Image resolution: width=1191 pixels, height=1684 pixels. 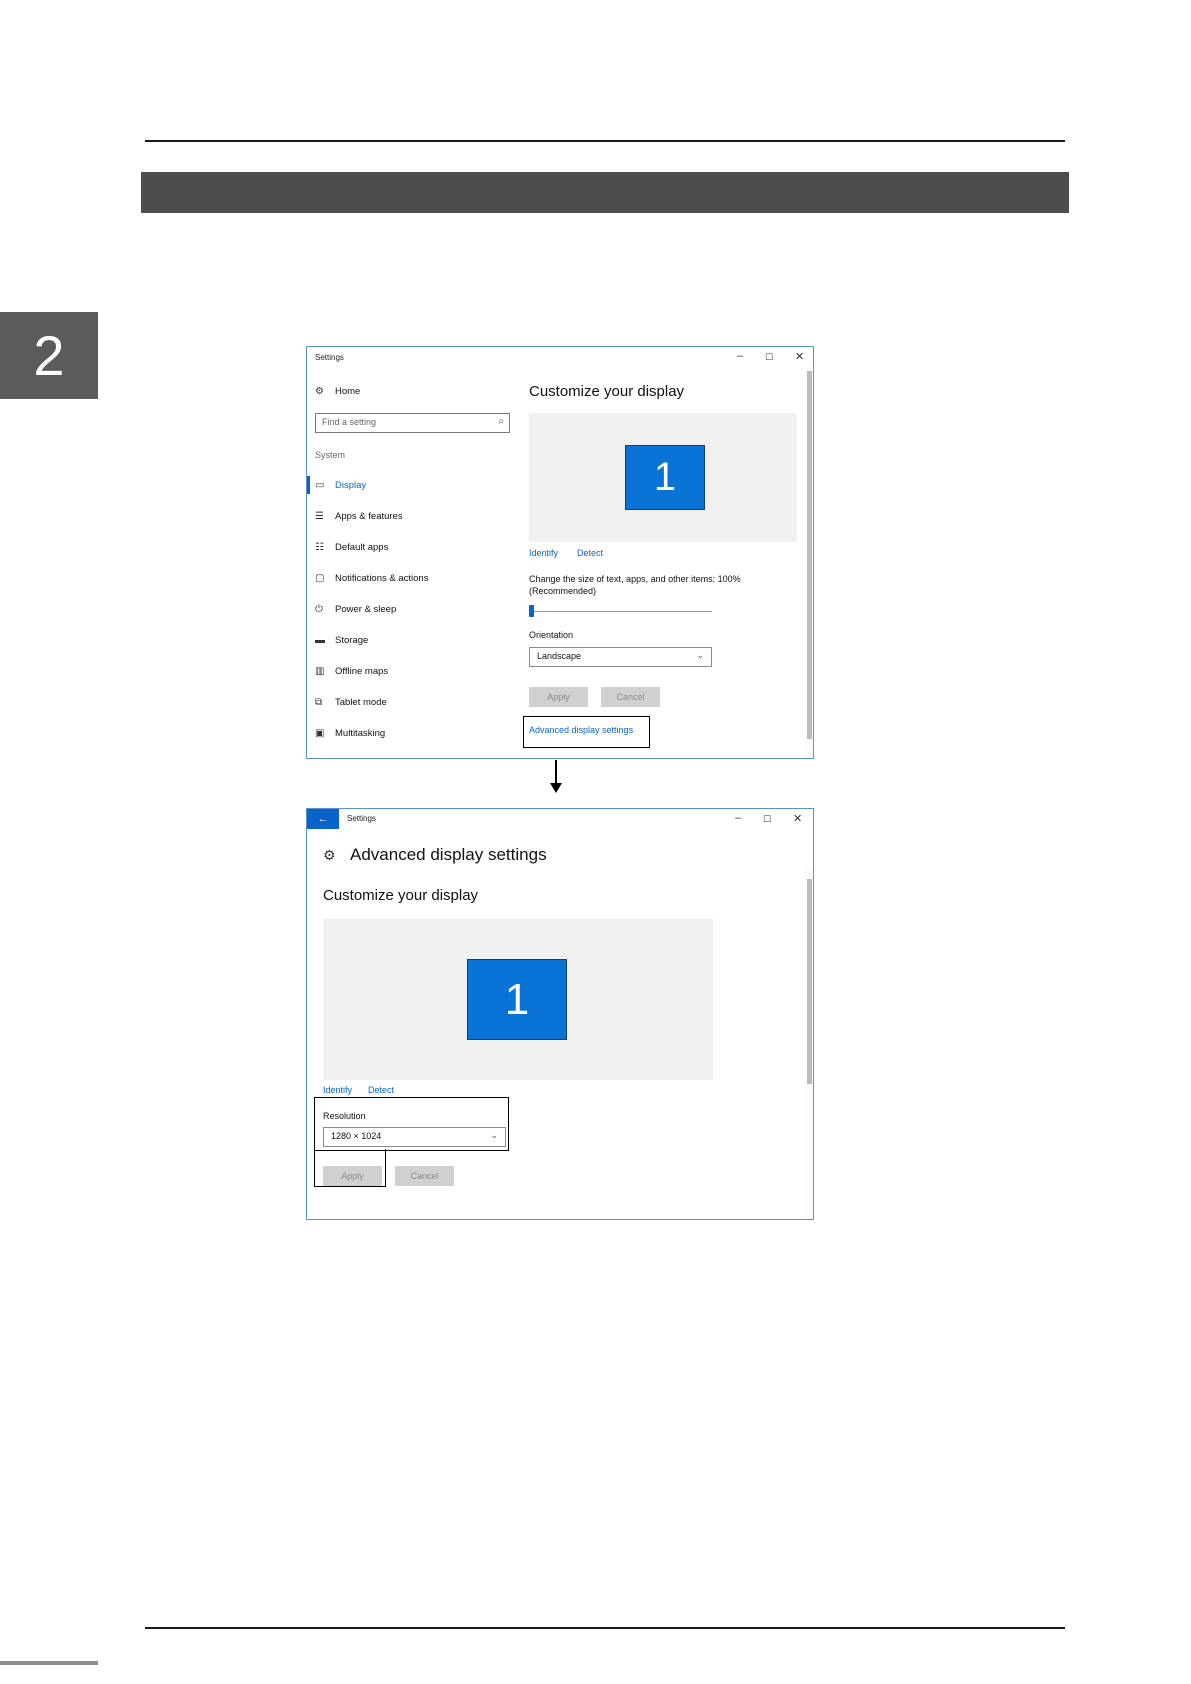 I want to click on default-apps-icon: ☷, so click(x=319, y=547).